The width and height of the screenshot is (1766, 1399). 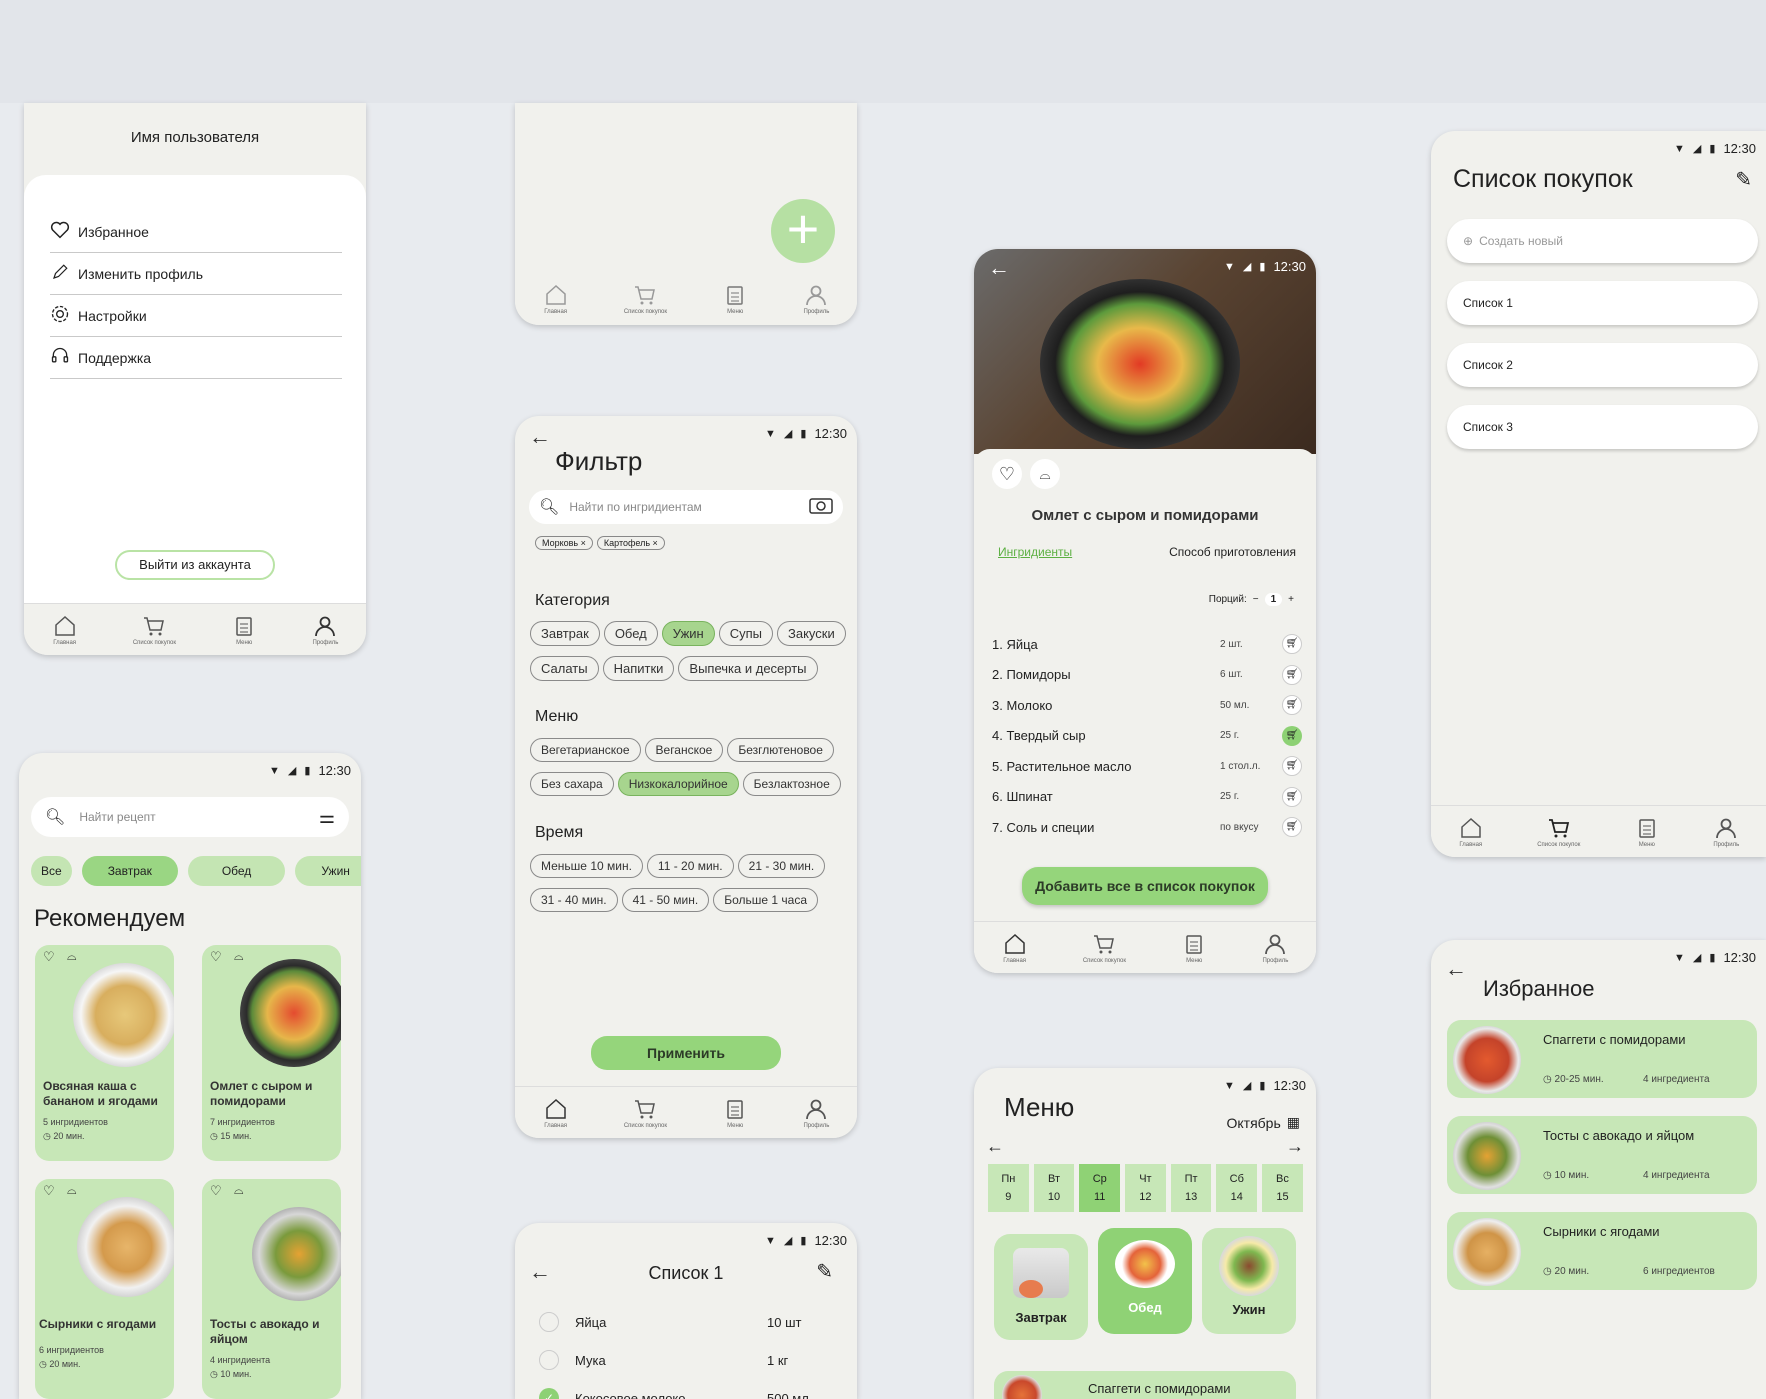 What do you see at coordinates (748, 668) in the screenshot?
I see `chip-baking: Выпечка и десерты` at bounding box center [748, 668].